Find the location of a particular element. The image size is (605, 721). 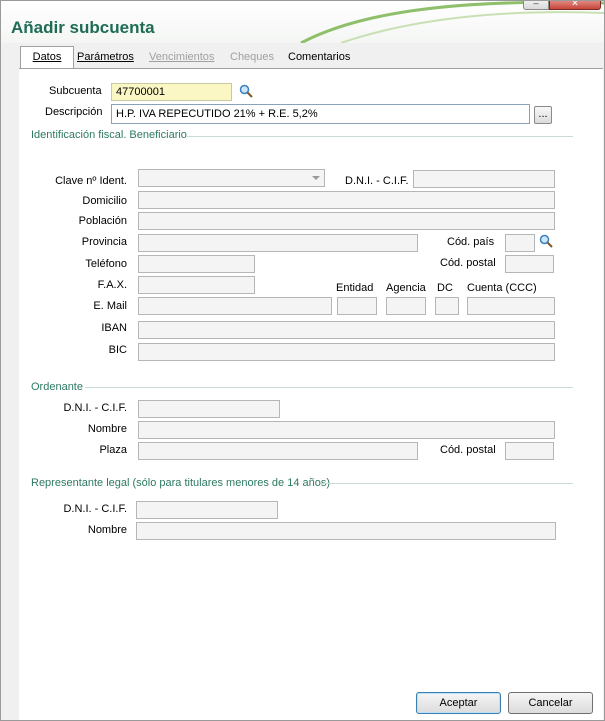

ordenante-divider is located at coordinates (329, 387).